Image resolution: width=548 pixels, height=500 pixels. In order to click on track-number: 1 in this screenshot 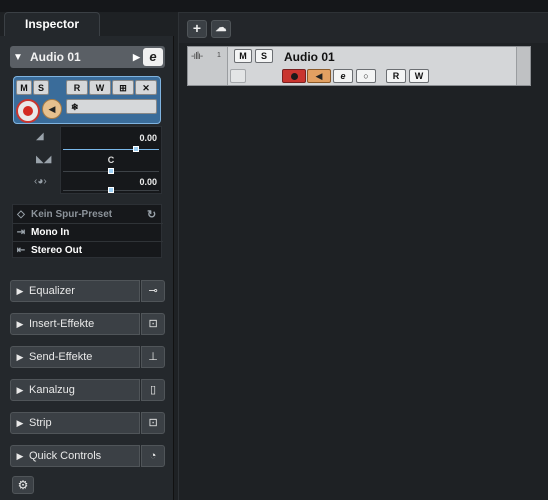, I will do `click(219, 55)`.